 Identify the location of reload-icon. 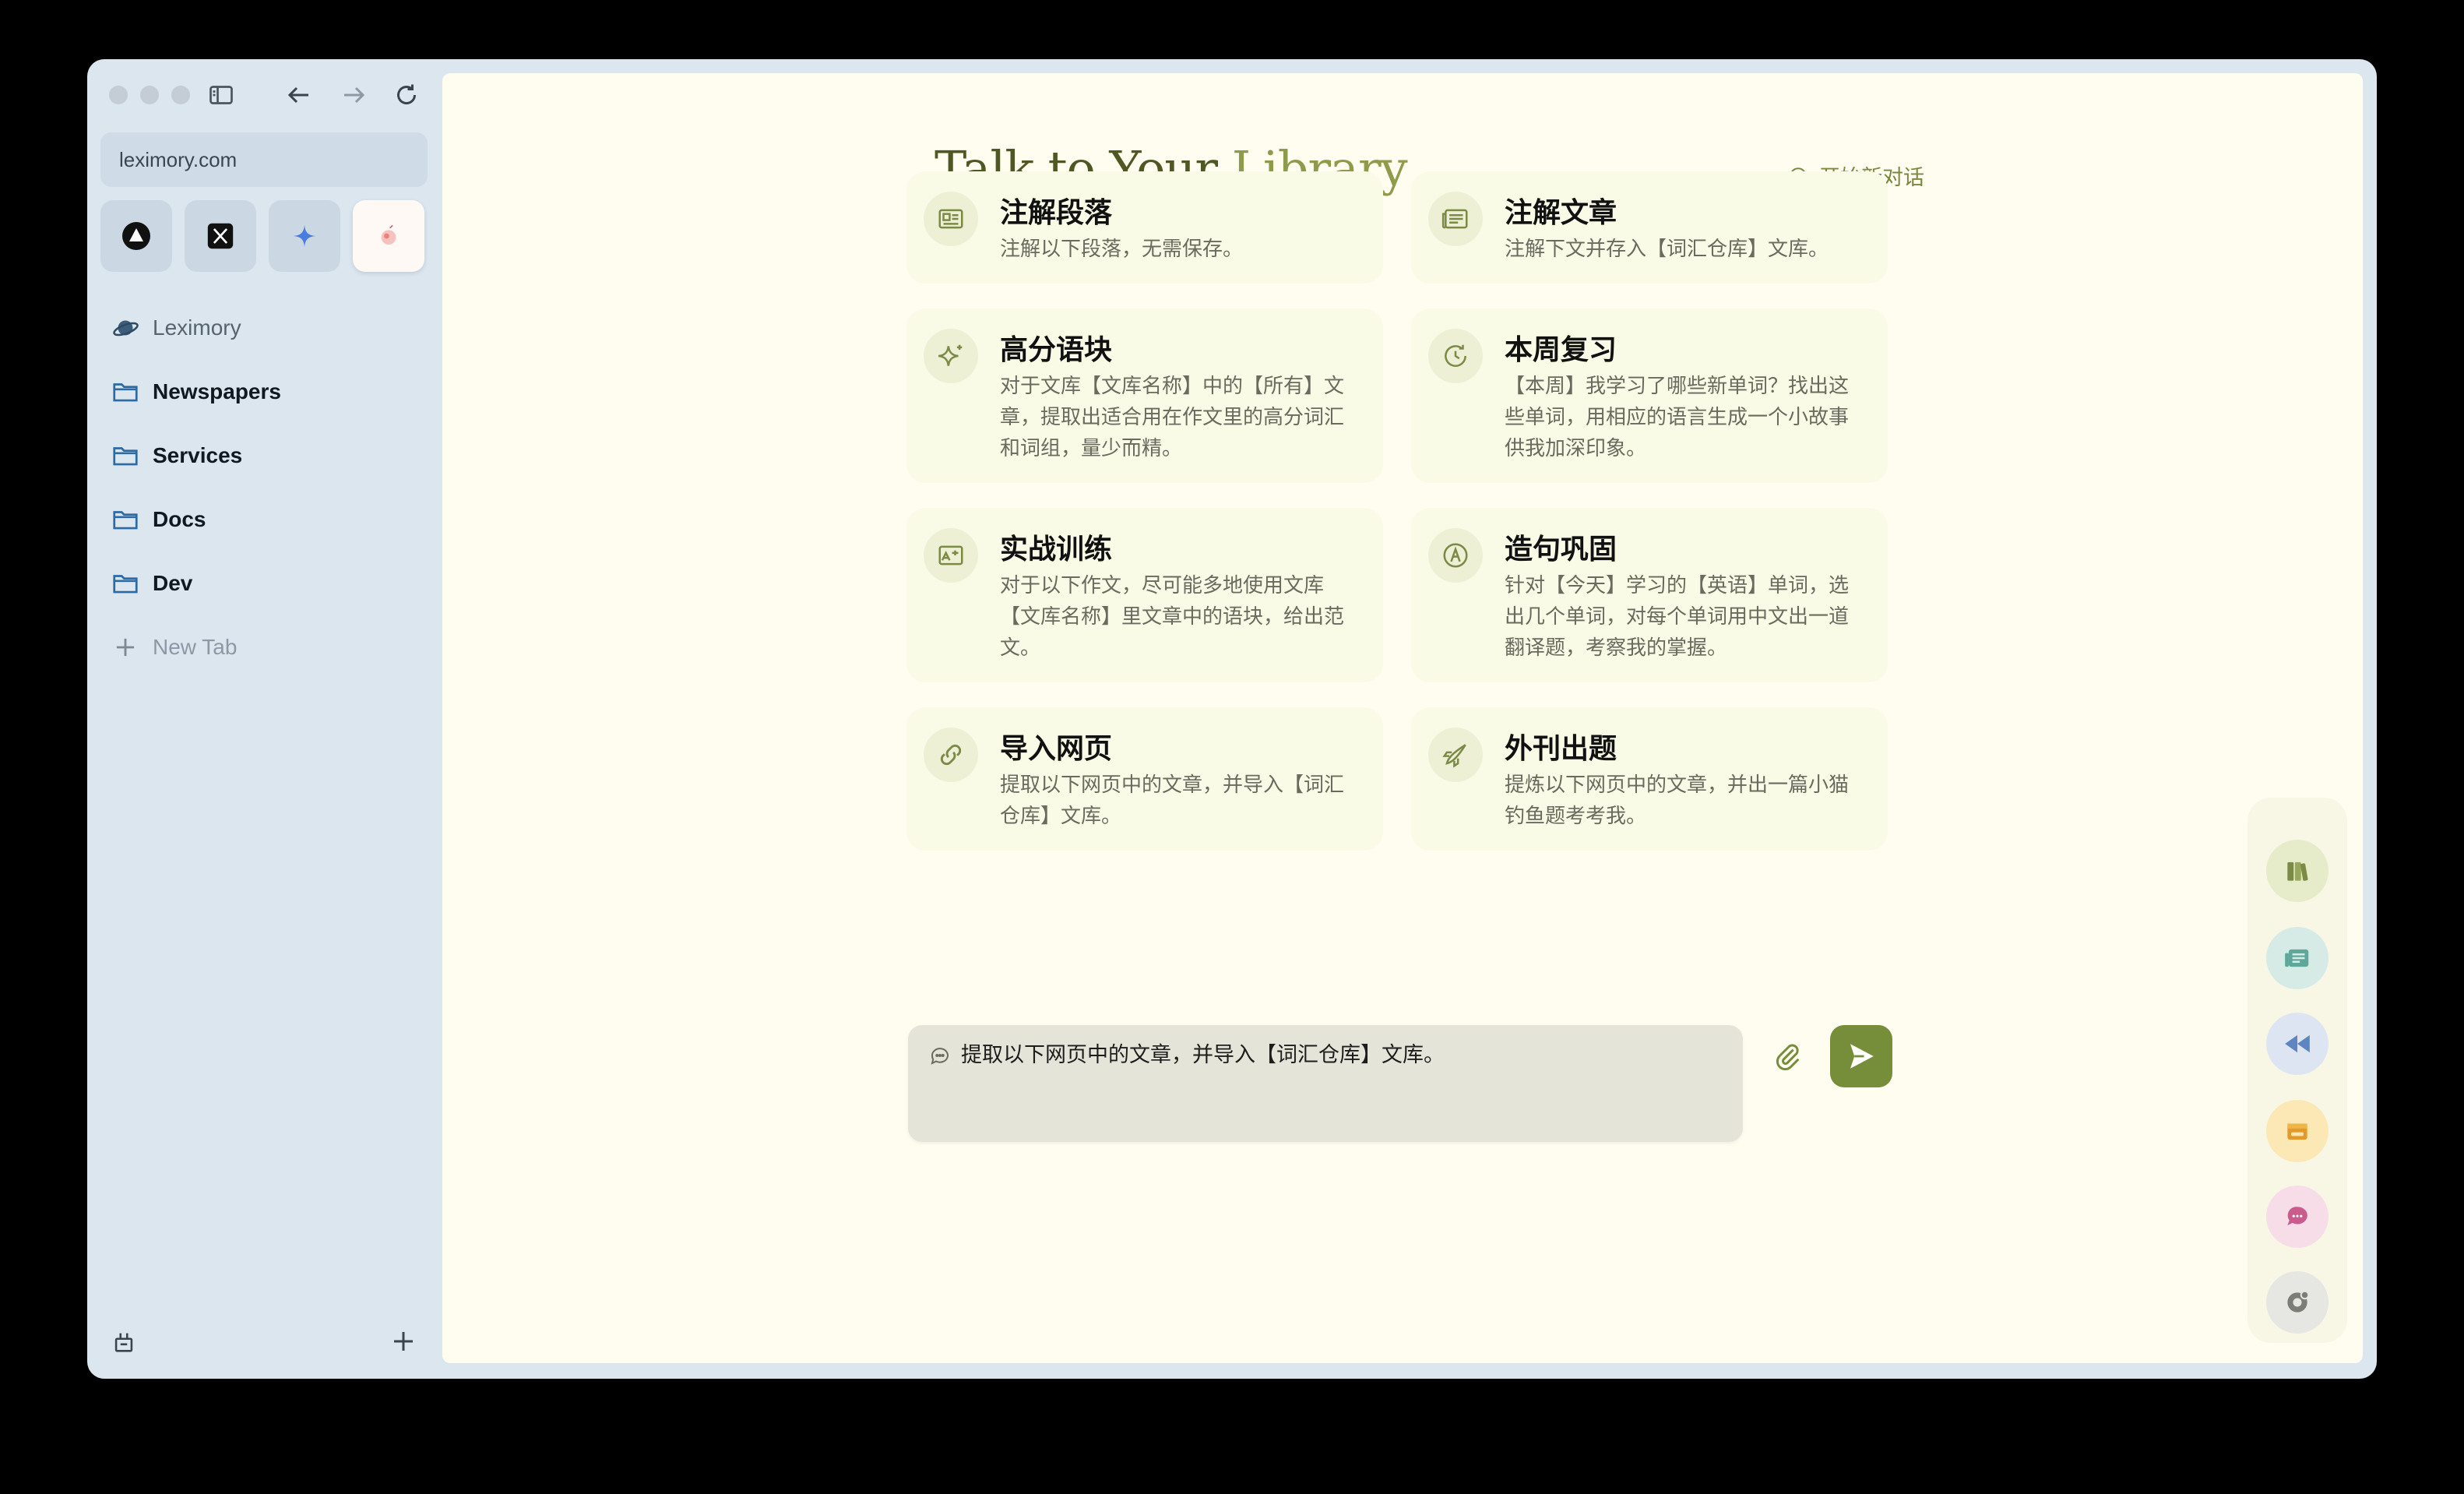
(407, 95).